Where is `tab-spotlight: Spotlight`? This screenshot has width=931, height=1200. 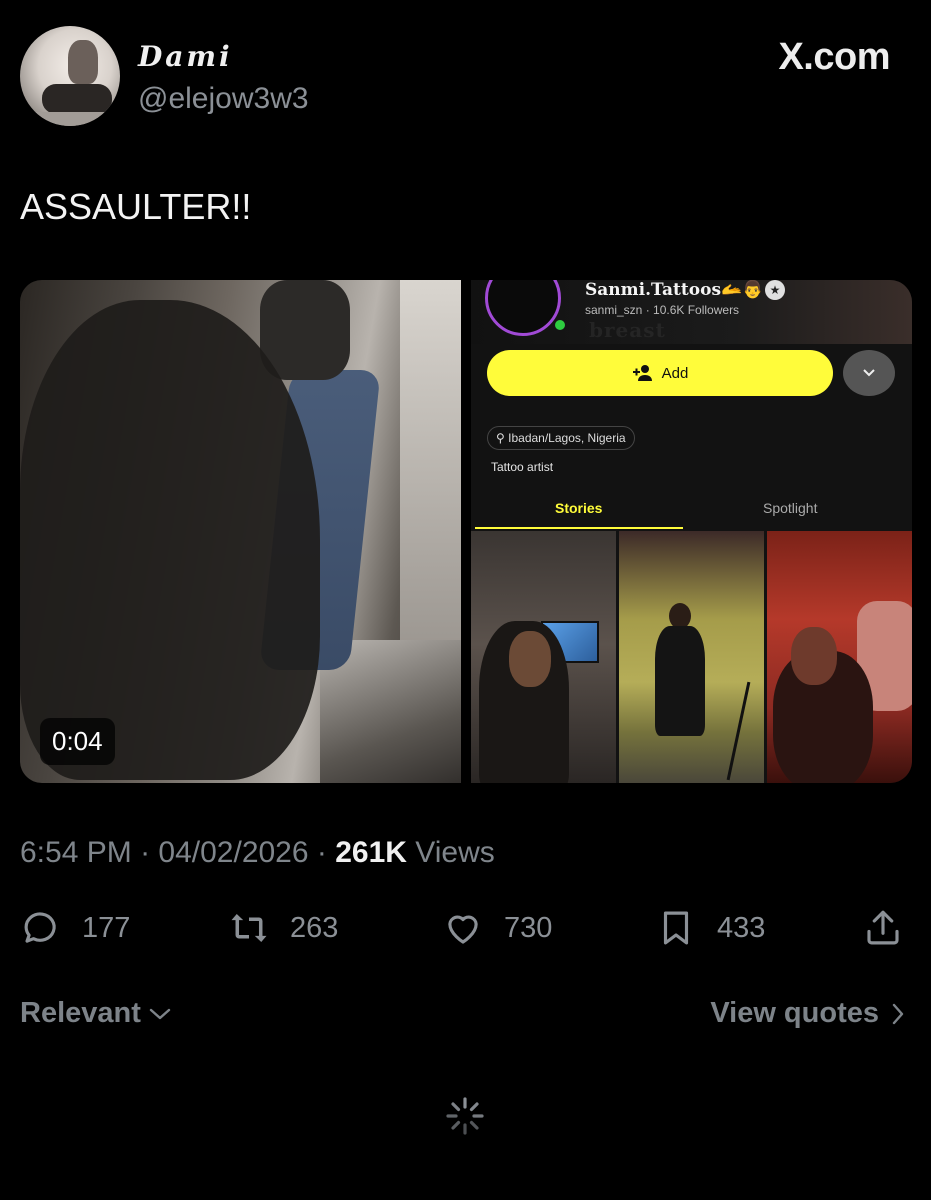
tab-spotlight: Spotlight is located at coordinates (790, 508).